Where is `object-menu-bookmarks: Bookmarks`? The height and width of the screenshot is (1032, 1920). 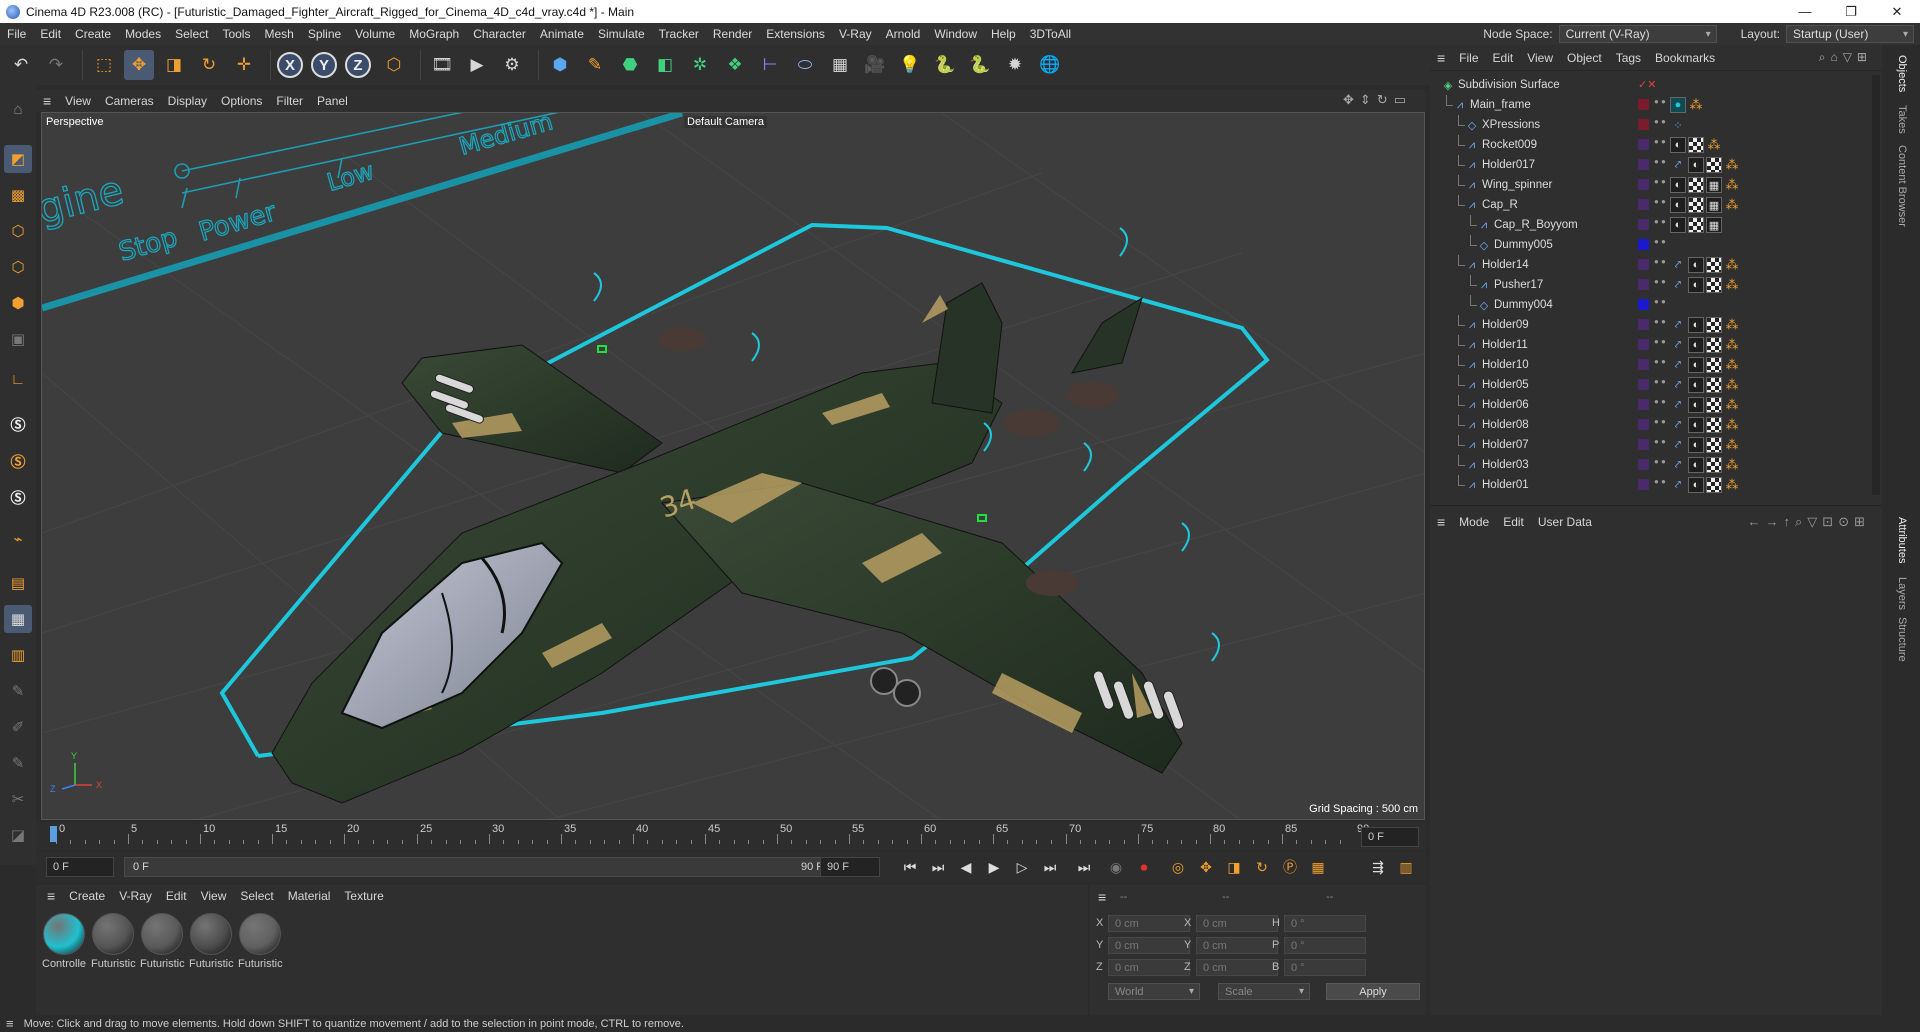 object-menu-bookmarks: Bookmarks is located at coordinates (1685, 58).